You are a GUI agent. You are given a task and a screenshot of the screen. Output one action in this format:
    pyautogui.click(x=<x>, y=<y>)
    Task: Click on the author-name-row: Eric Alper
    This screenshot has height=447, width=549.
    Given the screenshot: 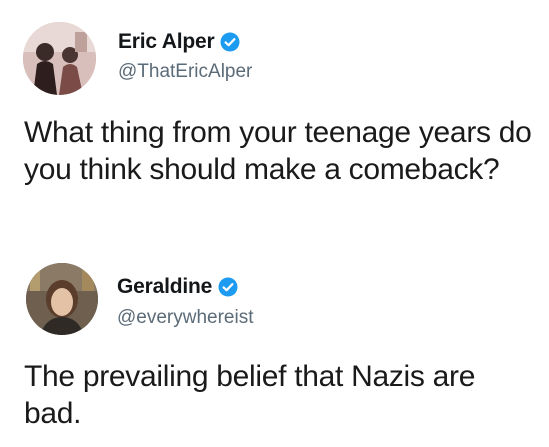 What is the action you would take?
    pyautogui.click(x=179, y=42)
    